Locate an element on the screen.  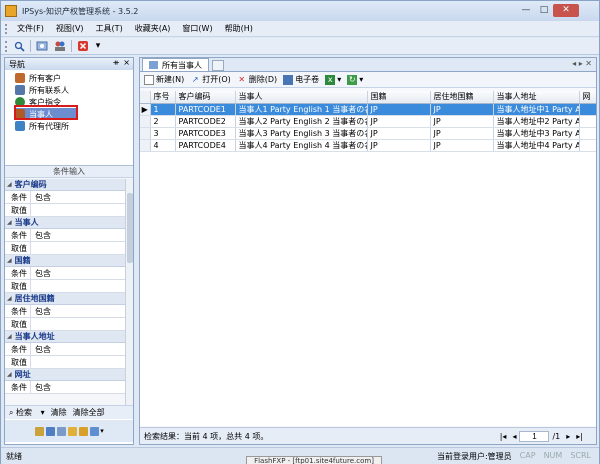
new-button: 新建(N) is located at coordinates (164, 79).